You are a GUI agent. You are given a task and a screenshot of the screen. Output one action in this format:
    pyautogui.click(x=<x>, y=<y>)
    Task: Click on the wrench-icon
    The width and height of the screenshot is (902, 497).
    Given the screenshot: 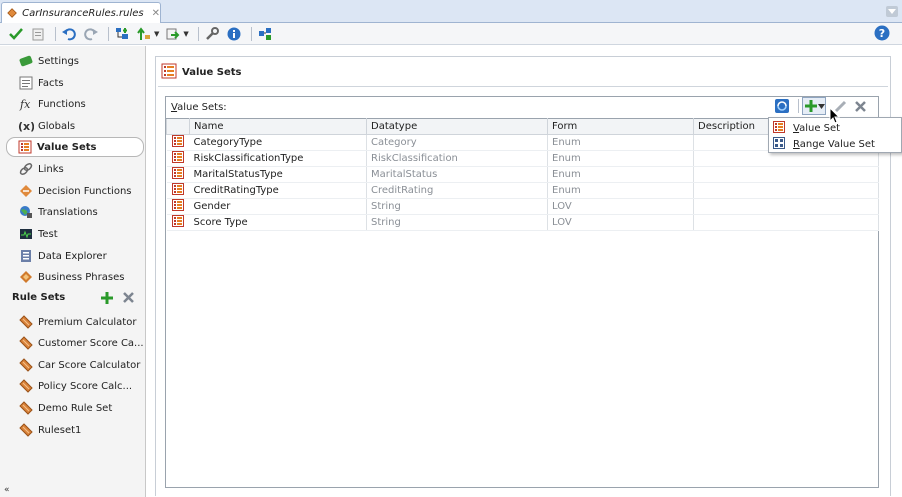 What is the action you would take?
    pyautogui.click(x=212, y=34)
    